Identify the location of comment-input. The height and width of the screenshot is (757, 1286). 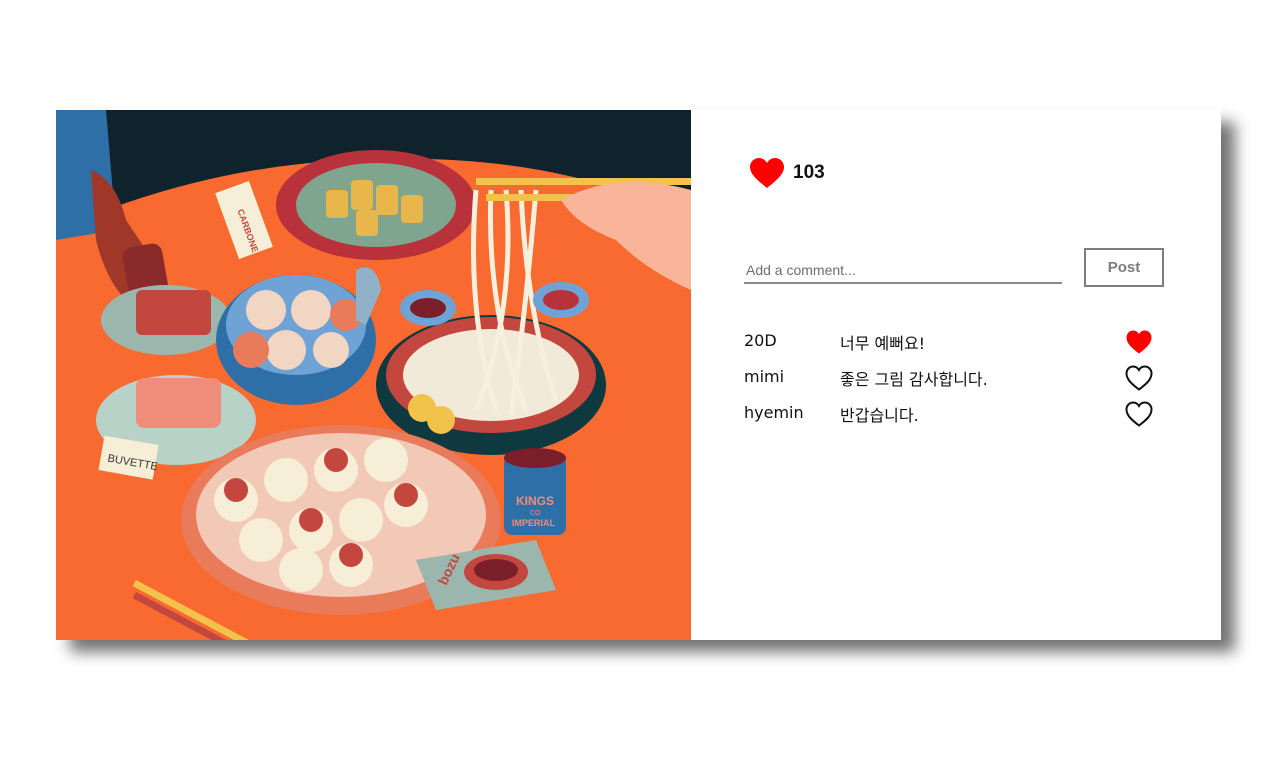
(903, 268).